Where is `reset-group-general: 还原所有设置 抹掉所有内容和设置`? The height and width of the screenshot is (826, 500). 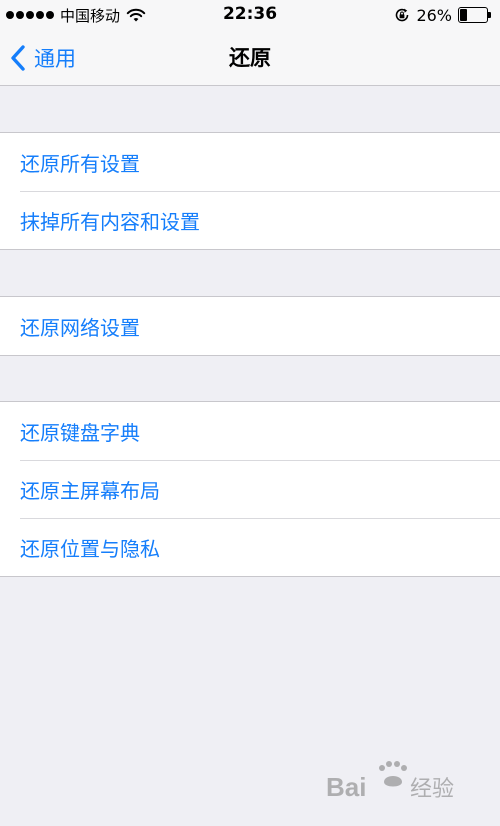 reset-group-general: 还原所有设置 抹掉所有内容和设置 is located at coordinates (250, 191).